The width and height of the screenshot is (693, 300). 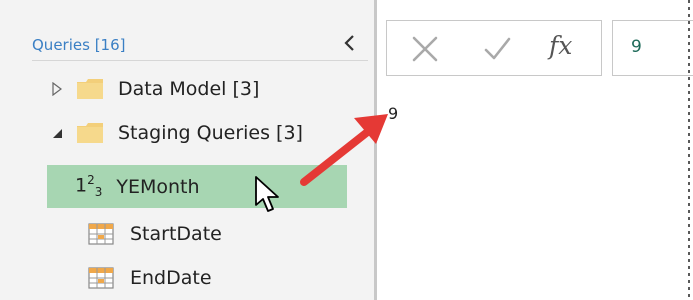 What do you see at coordinates (189, 89) in the screenshot?
I see `group-label: Data Model [3]` at bounding box center [189, 89].